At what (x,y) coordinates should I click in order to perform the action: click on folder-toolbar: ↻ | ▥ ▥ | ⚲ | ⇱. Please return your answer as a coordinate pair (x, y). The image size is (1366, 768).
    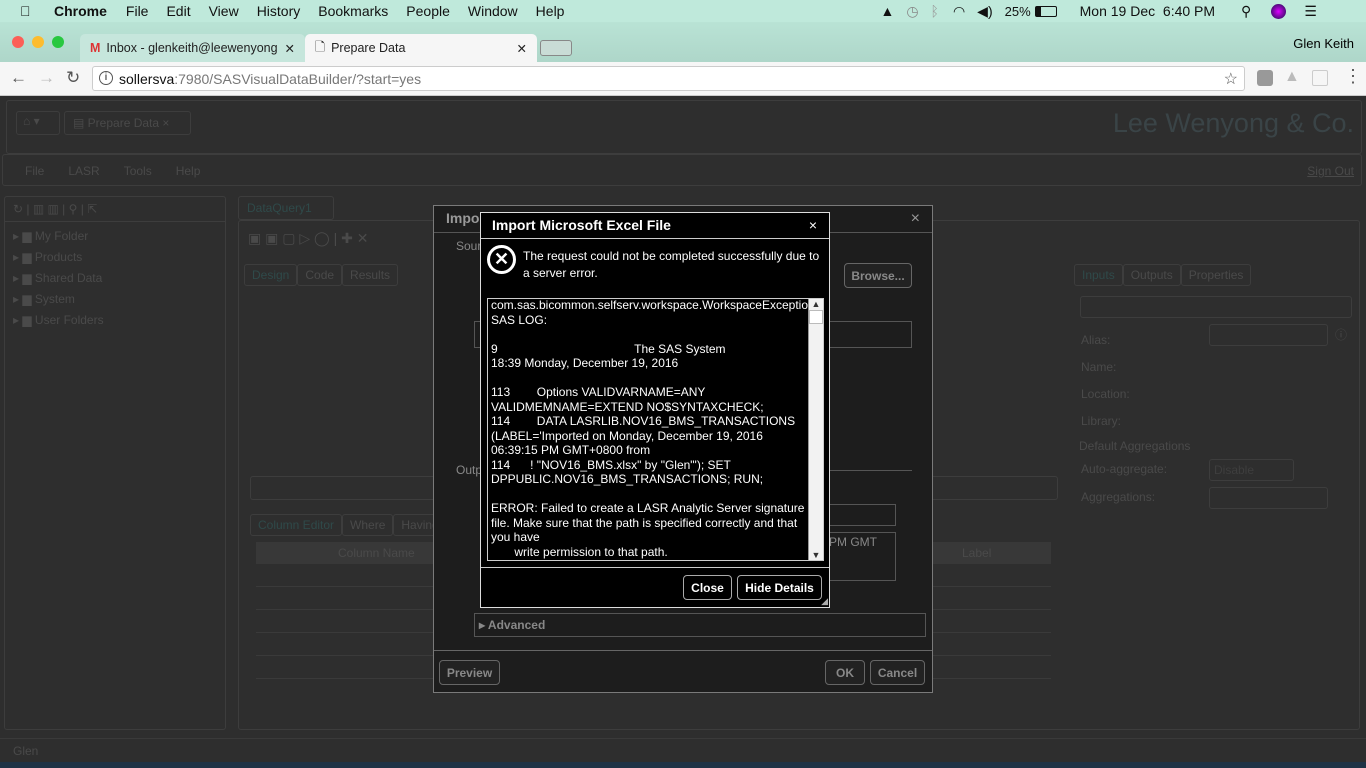
    Looking at the image, I should click on (115, 209).